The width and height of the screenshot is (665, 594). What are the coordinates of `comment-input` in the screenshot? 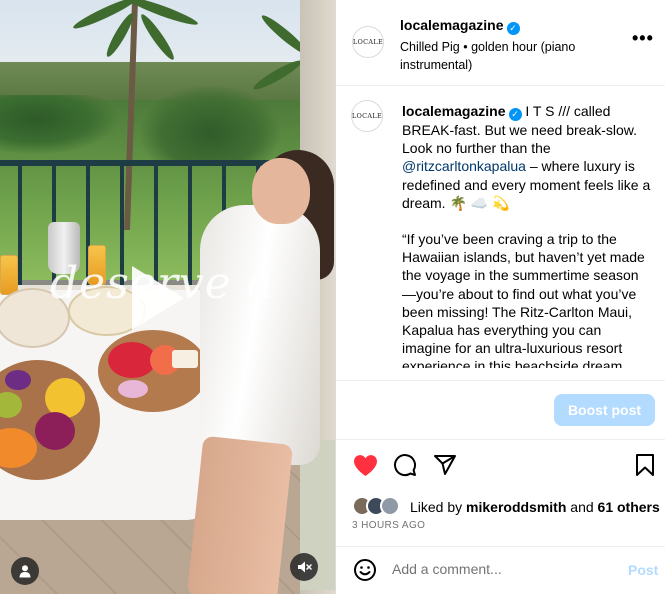 It's located at (492, 569).